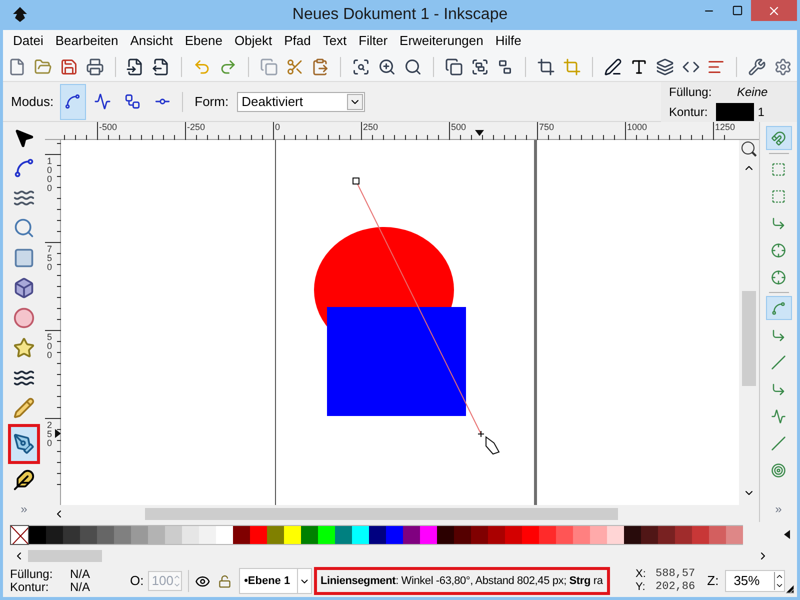 The width and height of the screenshot is (800, 600). I want to click on zoom-label: Z:, so click(713, 581).